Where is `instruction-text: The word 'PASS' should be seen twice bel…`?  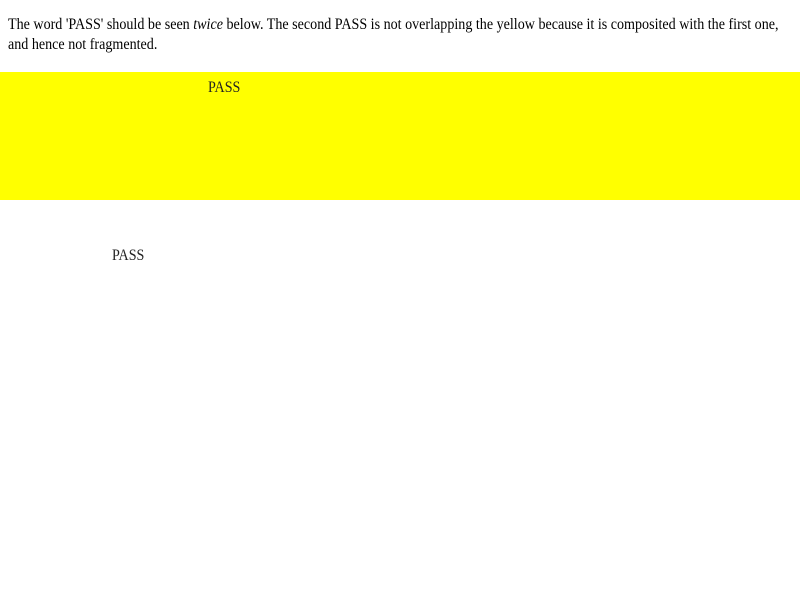
instruction-text: The word 'PASS' should be seen twice bel… is located at coordinates (400, 35).